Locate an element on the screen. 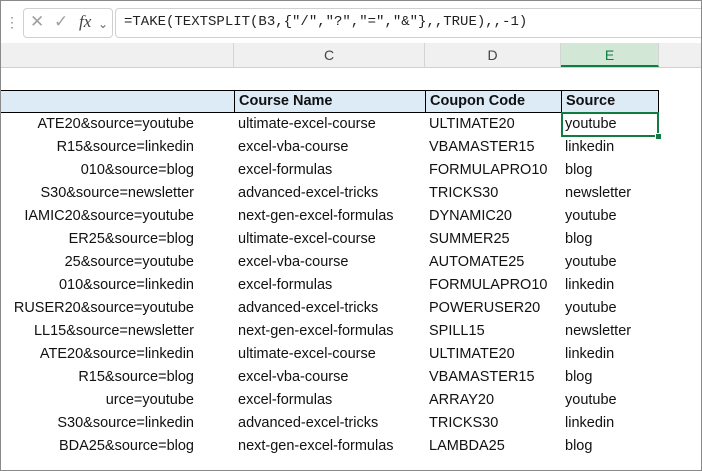 The width and height of the screenshot is (702, 471). course-name-cell-text: excel-formulas is located at coordinates (285, 170).